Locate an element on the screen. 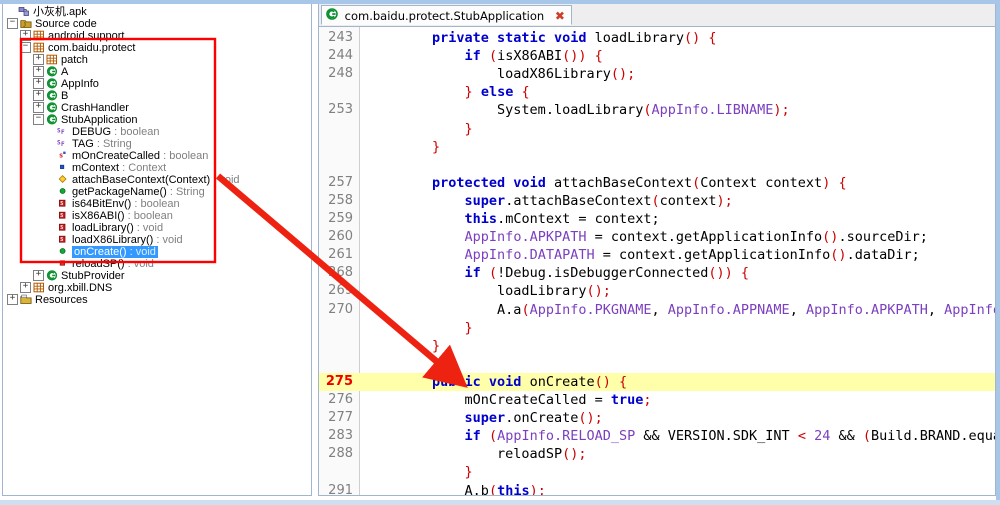  line-number: 288 is located at coordinates (340, 454).